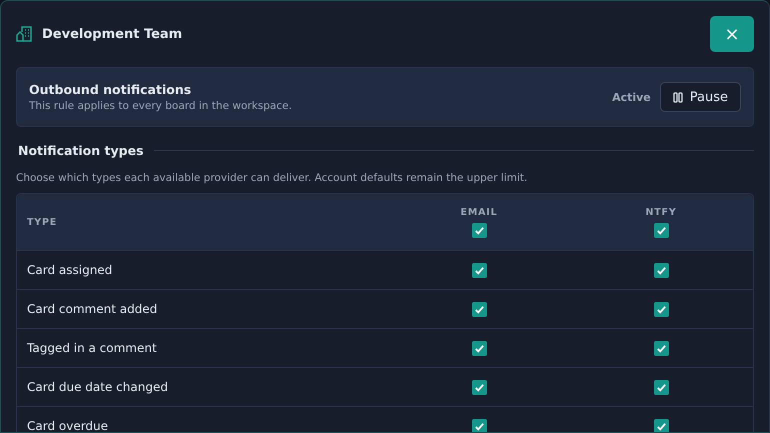 The width and height of the screenshot is (770, 433). I want to click on type-label: Card comment added, so click(92, 309).